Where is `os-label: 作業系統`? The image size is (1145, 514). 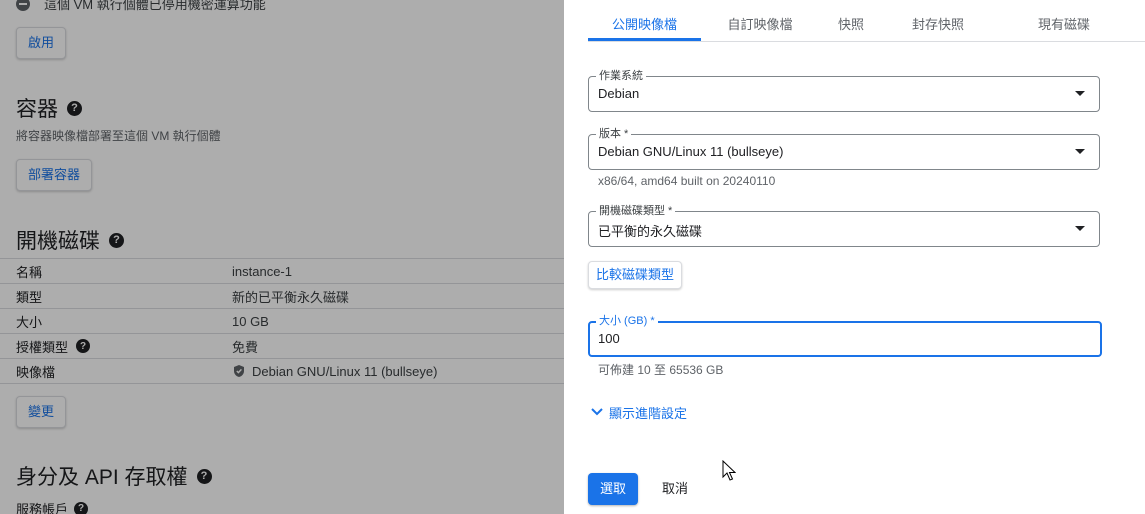
os-label: 作業系統 is located at coordinates (621, 76).